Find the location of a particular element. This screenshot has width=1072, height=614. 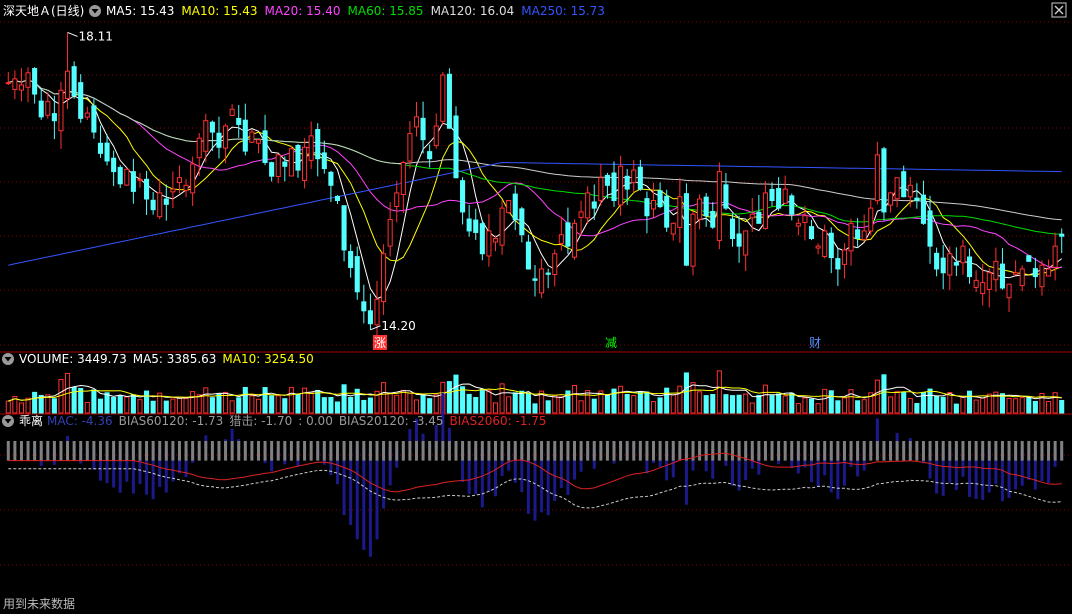

bias-bar is located at coordinates (357, 494).